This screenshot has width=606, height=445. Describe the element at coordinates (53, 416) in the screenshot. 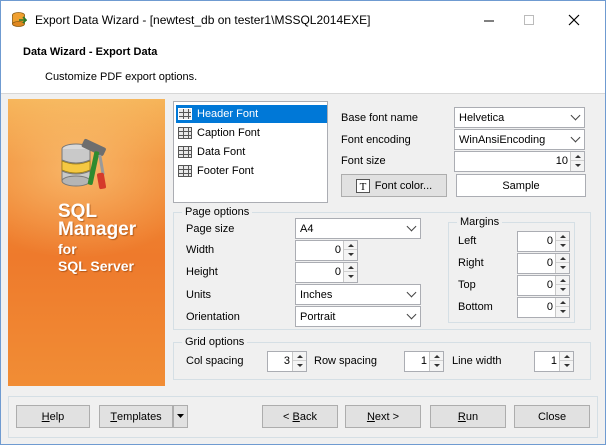

I see `help-button: Help` at that location.